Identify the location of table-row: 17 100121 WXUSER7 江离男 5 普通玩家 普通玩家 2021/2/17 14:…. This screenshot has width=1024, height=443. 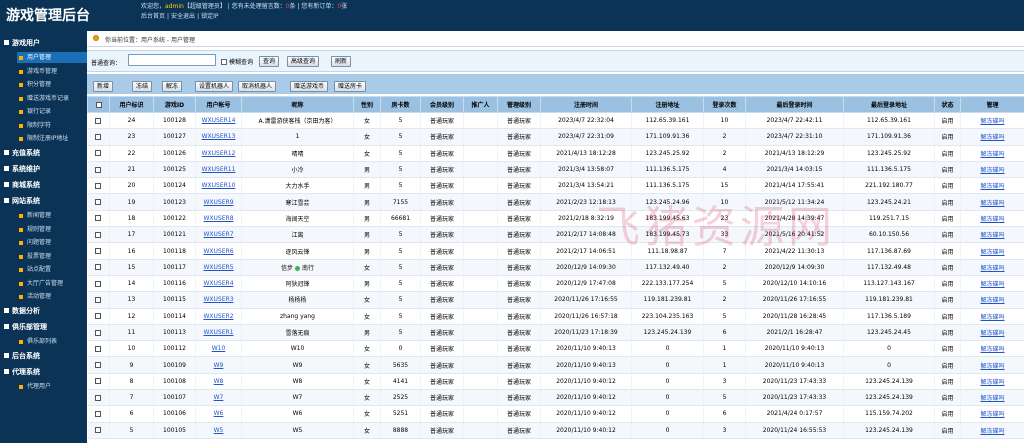
(555, 235).